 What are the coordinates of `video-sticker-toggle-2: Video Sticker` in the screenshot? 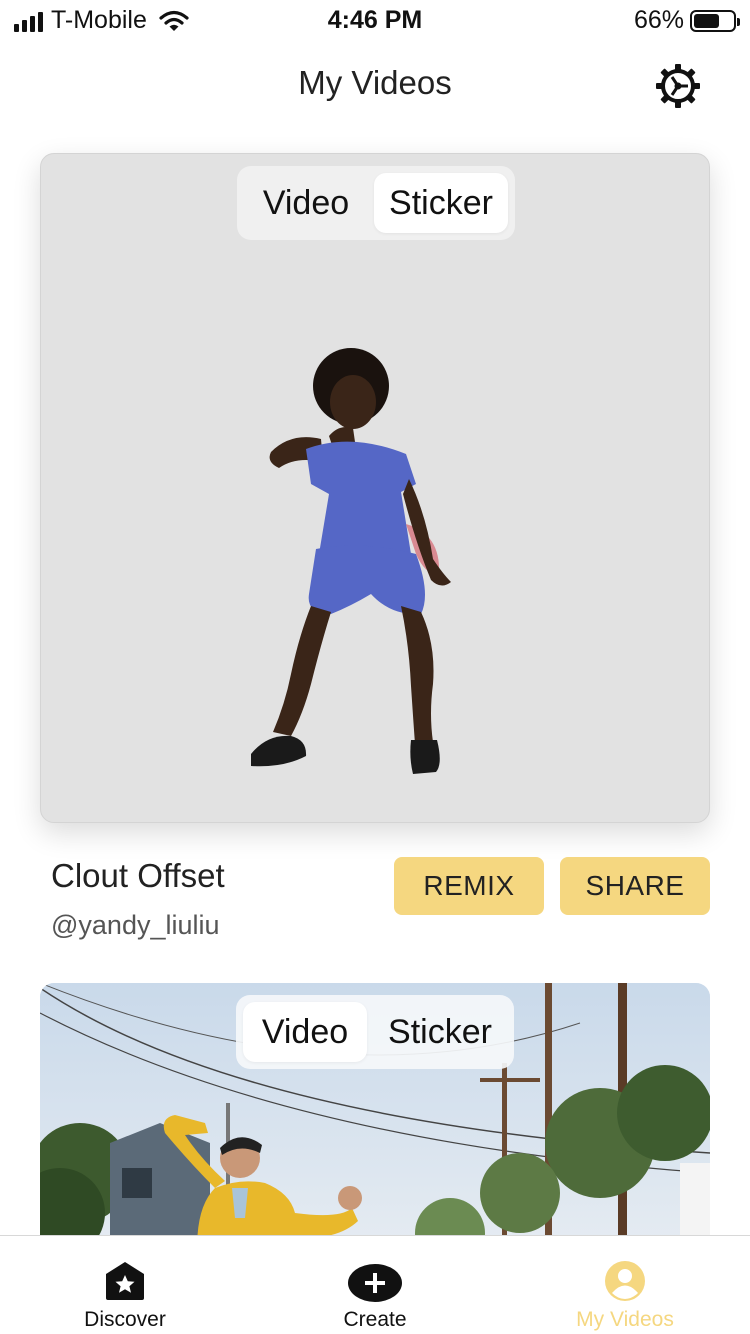 It's located at (375, 1032).